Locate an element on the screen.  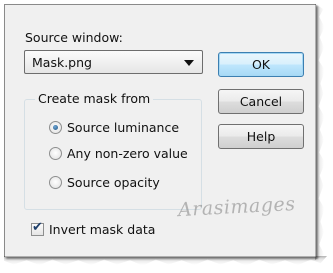
source-window-value: Mask.png is located at coordinates (62, 62).